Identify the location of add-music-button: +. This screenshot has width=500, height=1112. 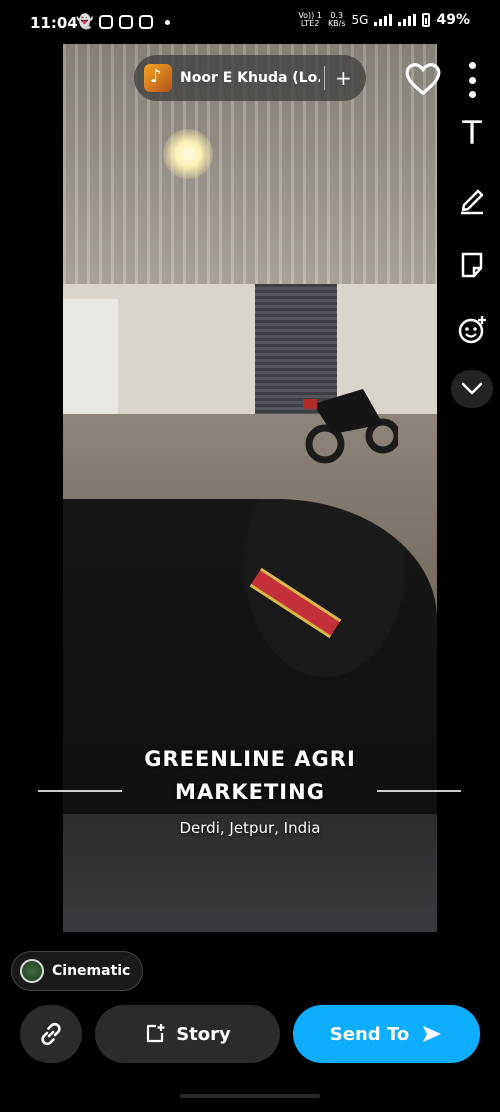
(343, 78).